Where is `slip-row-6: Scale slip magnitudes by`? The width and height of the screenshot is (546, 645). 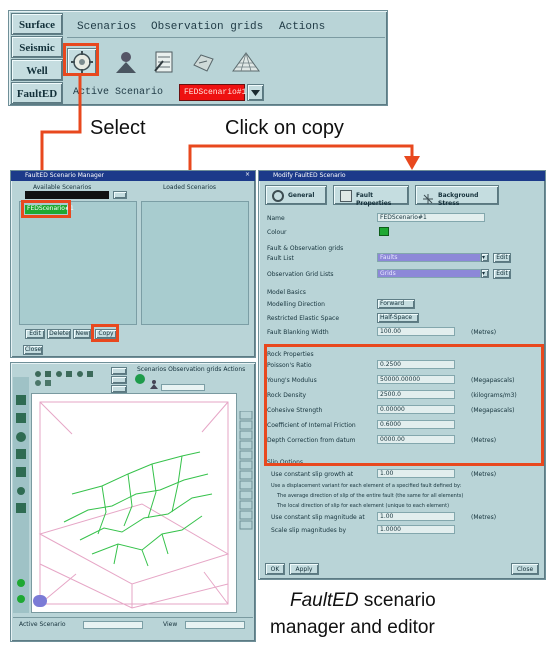
slip-row-6: Scale slip magnitudes by is located at coordinates (309, 530).